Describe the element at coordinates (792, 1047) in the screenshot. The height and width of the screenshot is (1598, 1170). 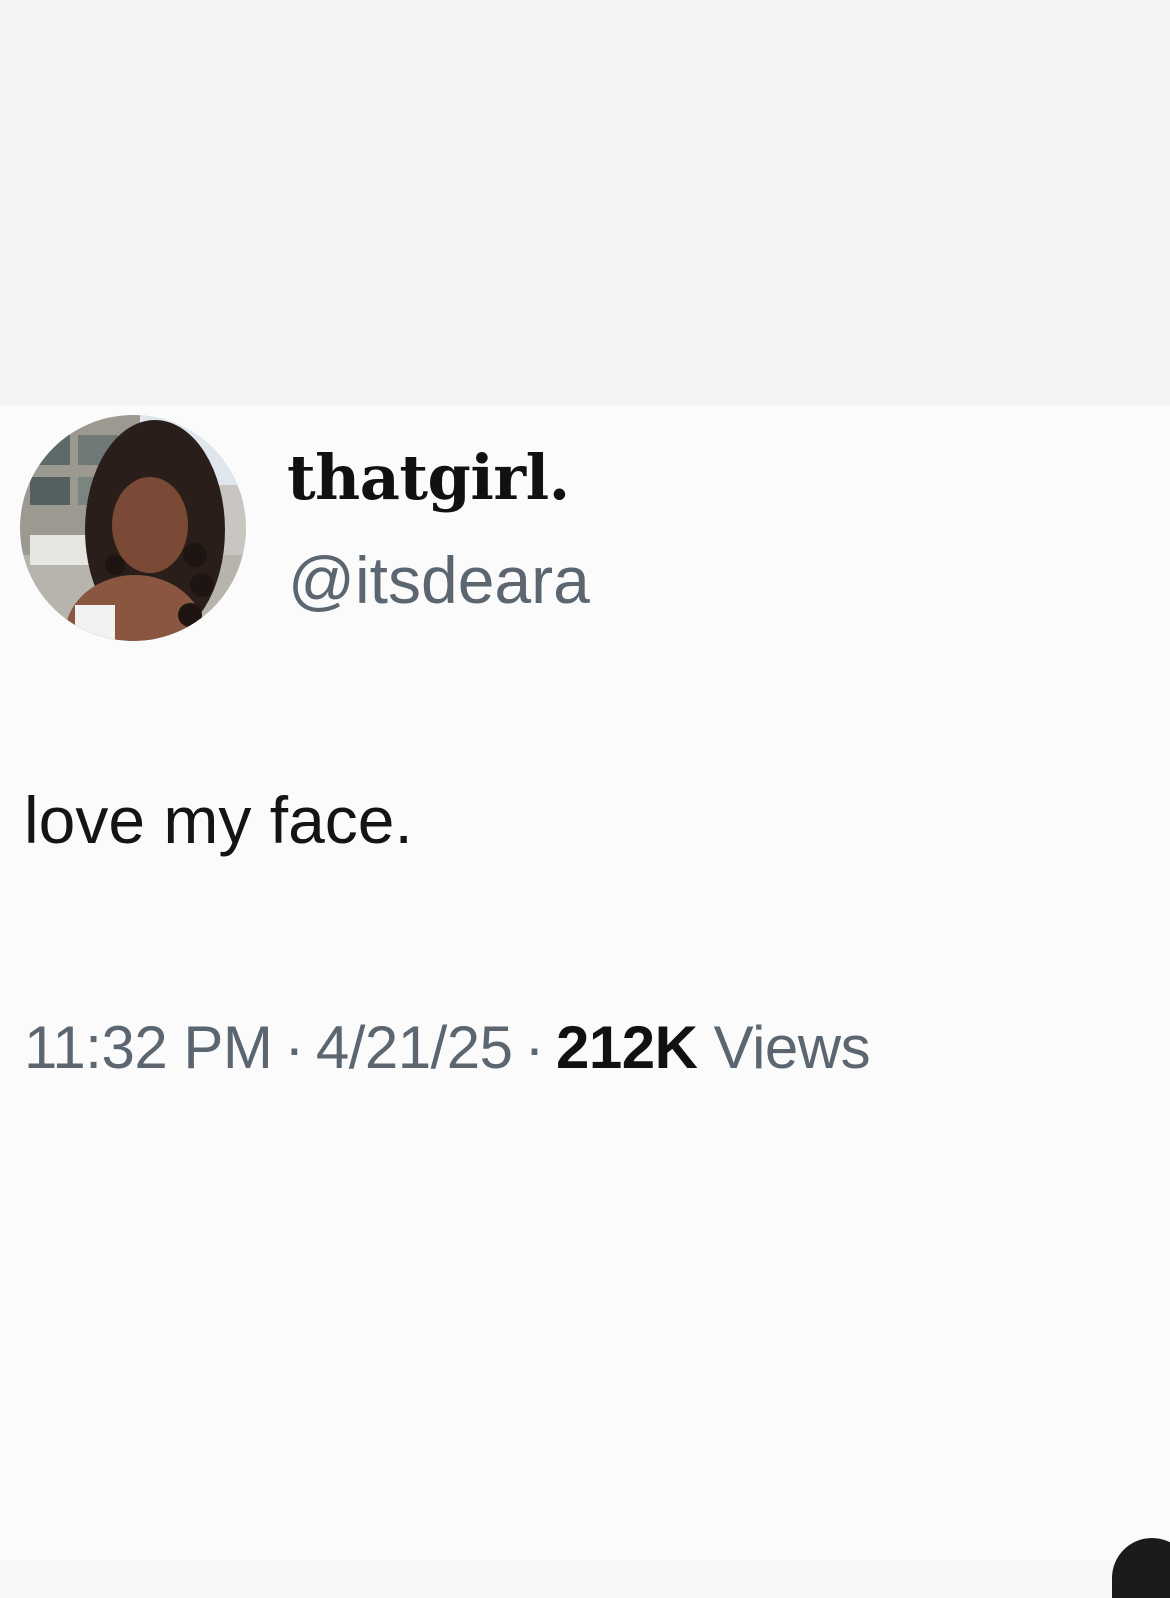
I see `views-label: Views` at that location.